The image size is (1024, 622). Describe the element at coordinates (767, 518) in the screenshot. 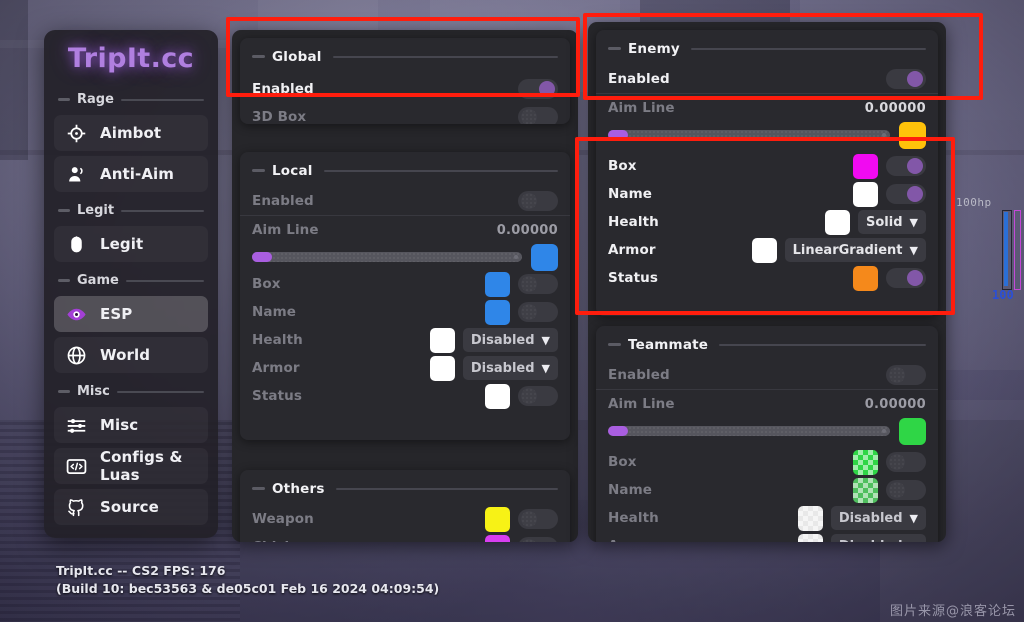

I see `row-teammate-health: Health Disabled ▼` at that location.